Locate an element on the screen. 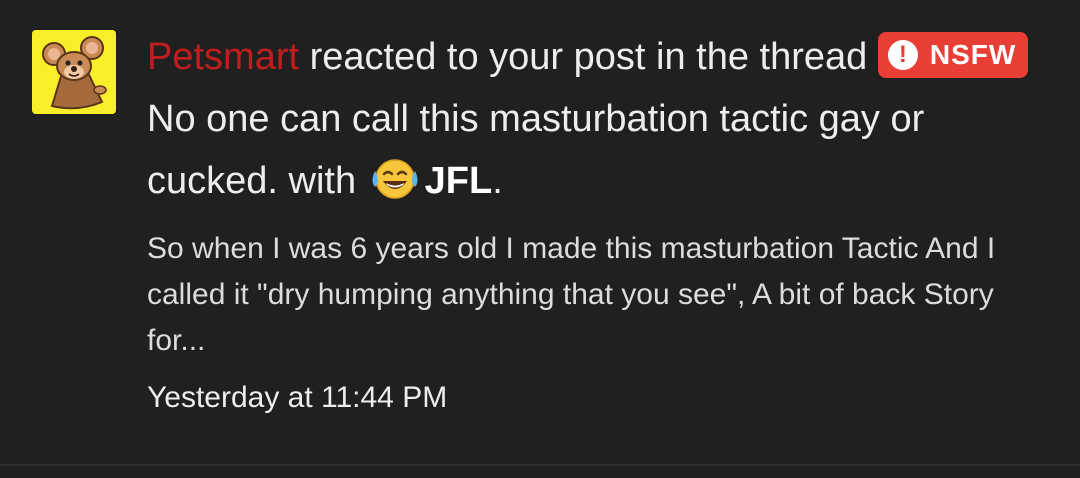  action-text: reacted to your post in the thread is located at coordinates (588, 57).